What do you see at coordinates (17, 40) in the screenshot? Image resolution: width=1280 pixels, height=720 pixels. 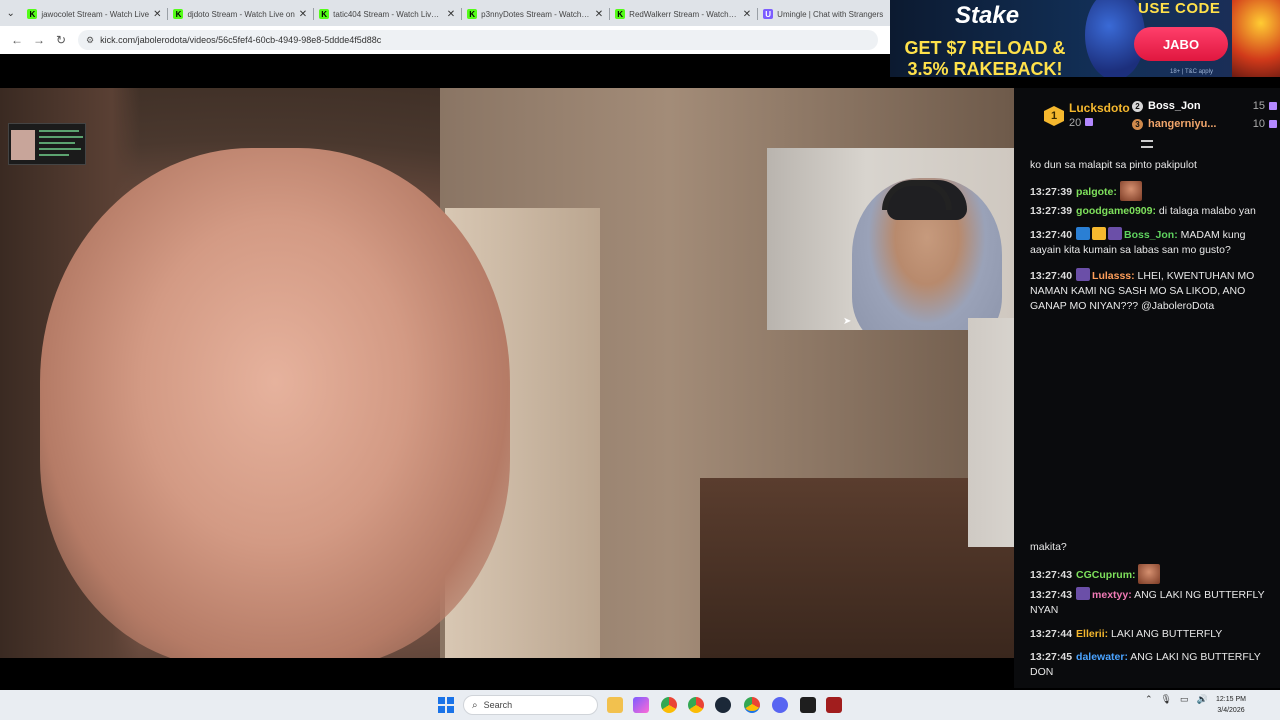 I see `back-arrow-icon: ←` at bounding box center [17, 40].